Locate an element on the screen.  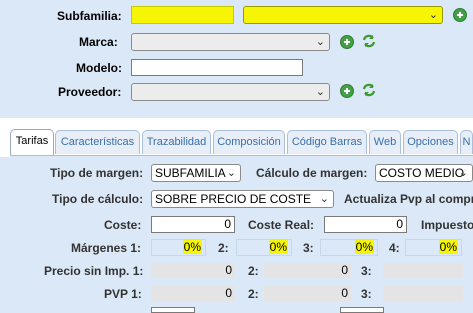
actualiza-label: Actualiza Pvp al compr is located at coordinates (408, 199).